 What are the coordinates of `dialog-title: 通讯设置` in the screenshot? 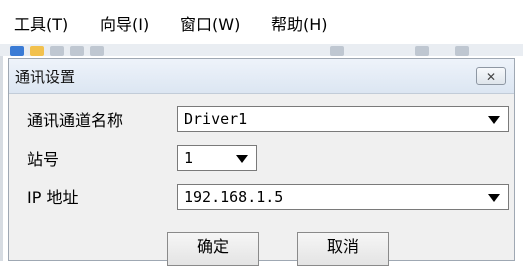 It's located at (45, 77).